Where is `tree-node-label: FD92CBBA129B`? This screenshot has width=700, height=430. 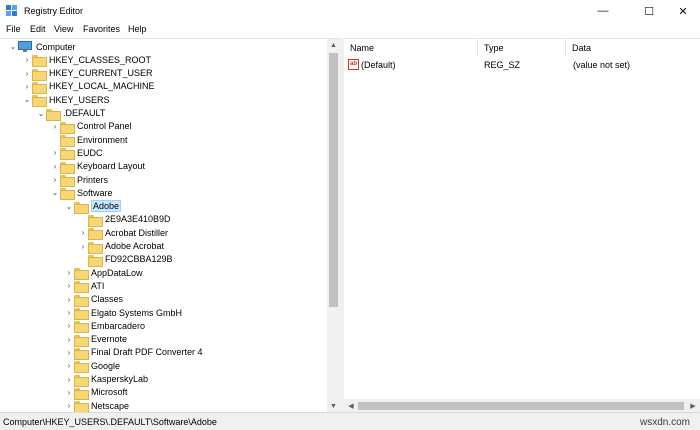 tree-node-label: FD92CBBA129B is located at coordinates (139, 259).